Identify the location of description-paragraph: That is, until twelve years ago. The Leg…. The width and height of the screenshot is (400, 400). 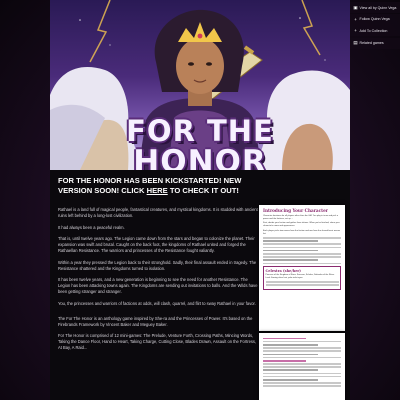
(156, 244).